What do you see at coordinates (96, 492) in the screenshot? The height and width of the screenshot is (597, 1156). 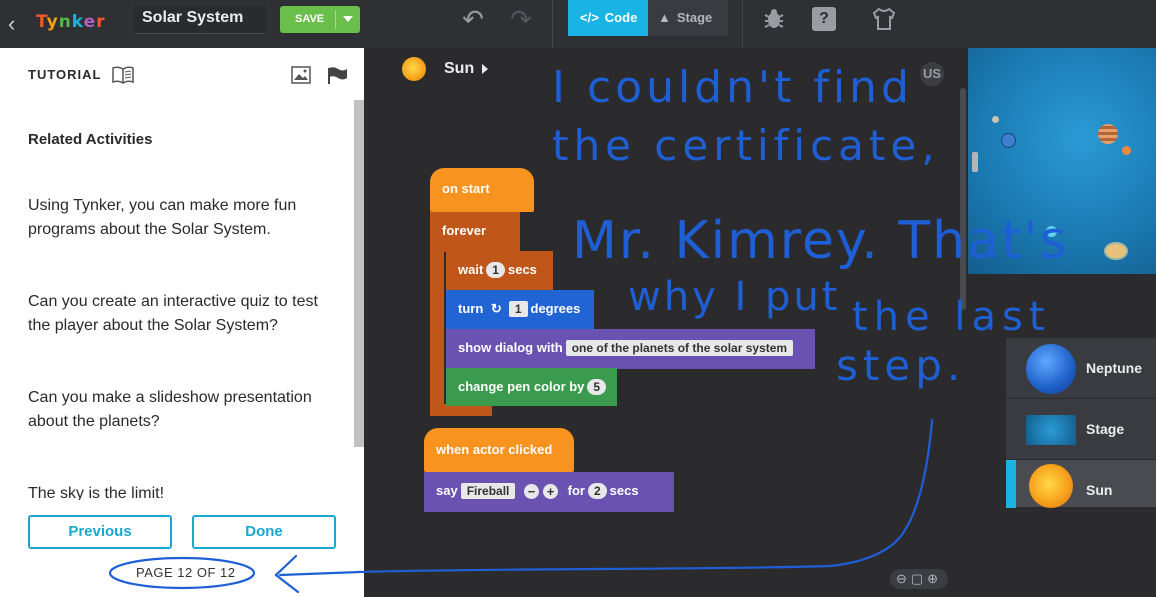 I see `tutorial-paragraph: The sky is the limit!` at bounding box center [96, 492].